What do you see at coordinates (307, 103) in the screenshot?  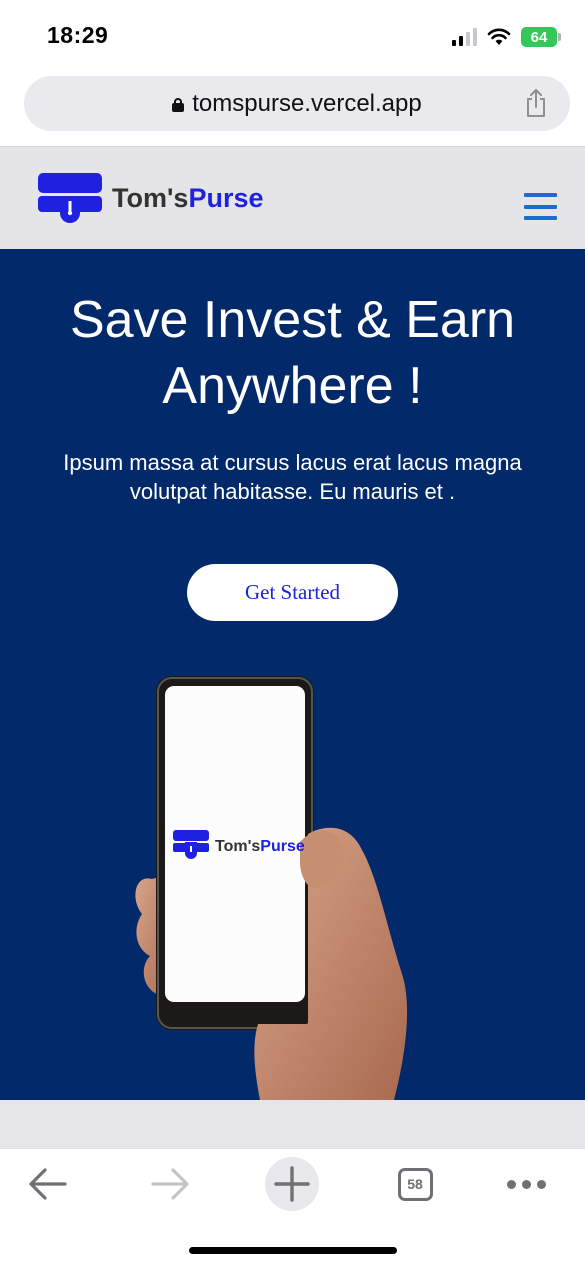 I see `url-text: tomspurse.vercel.app` at bounding box center [307, 103].